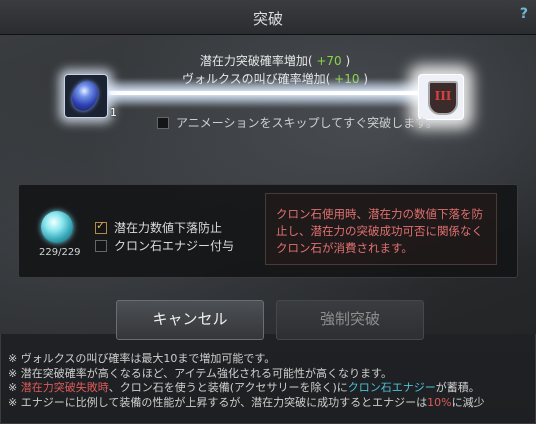  I want to click on force-breakthrough-button: 強制突破, so click(350, 320).